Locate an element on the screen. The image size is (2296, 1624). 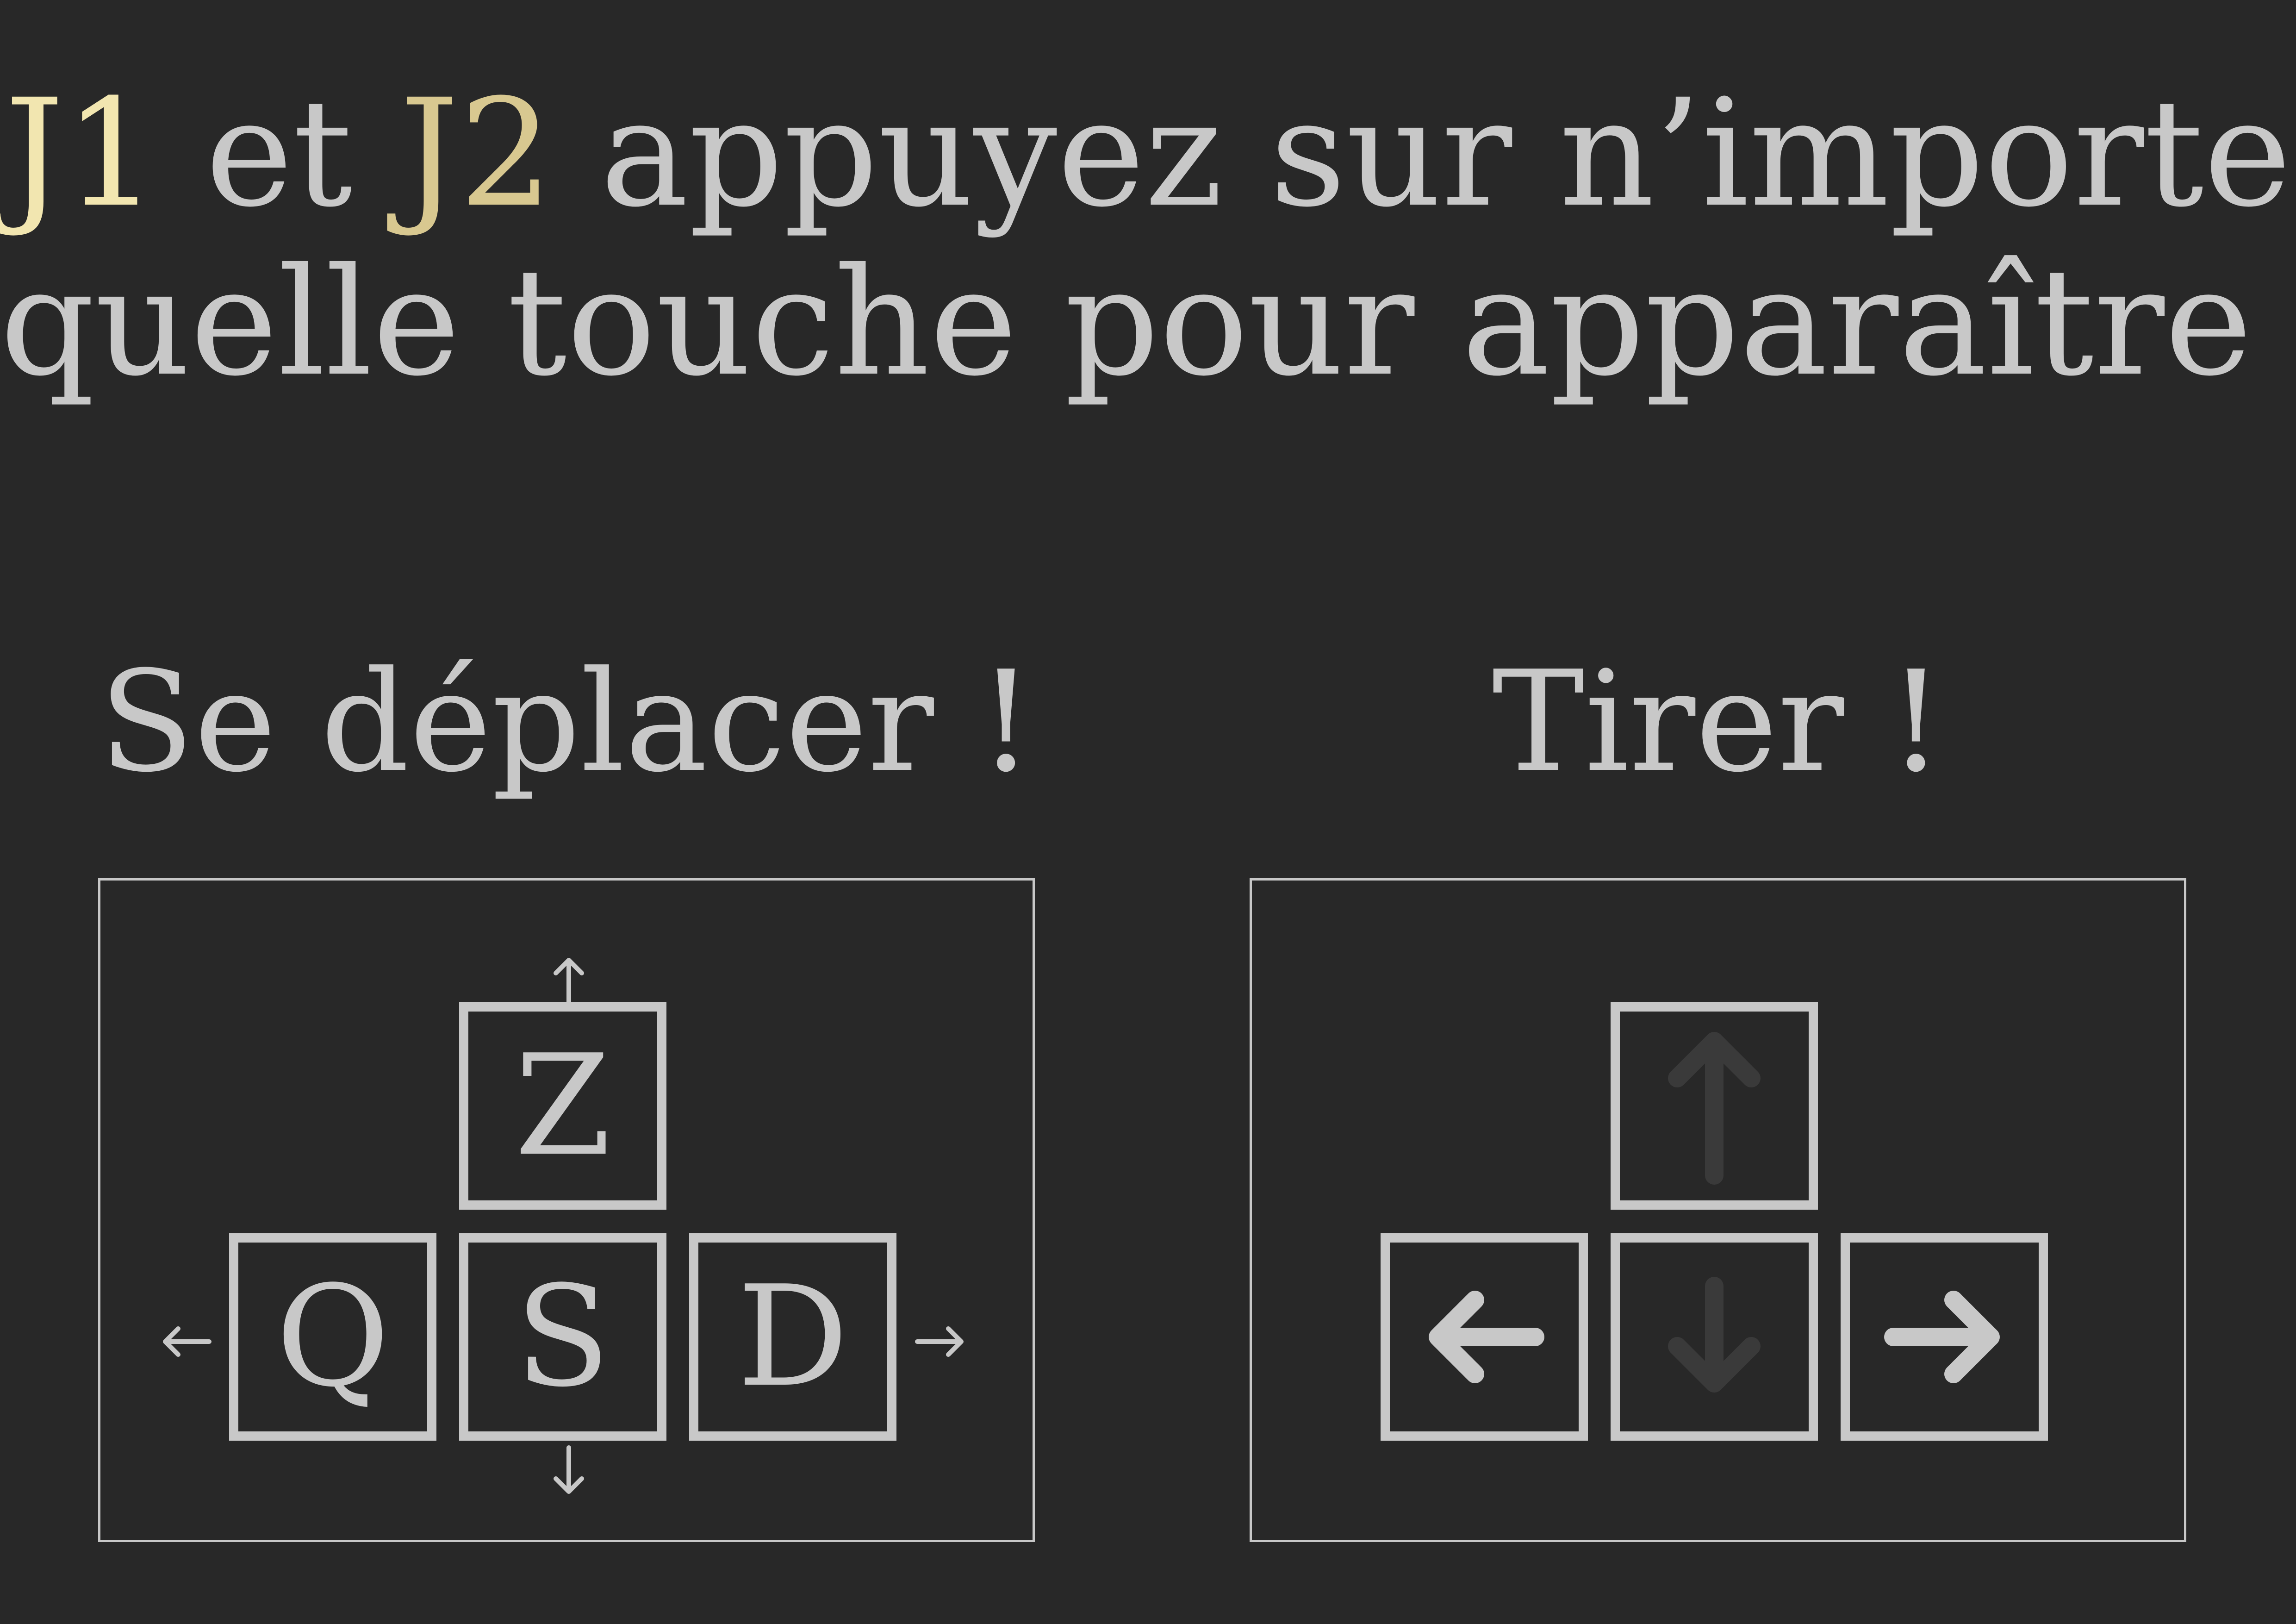
title-line-2: quelle touche pour apparaître ! is located at coordinates (1148, 323).